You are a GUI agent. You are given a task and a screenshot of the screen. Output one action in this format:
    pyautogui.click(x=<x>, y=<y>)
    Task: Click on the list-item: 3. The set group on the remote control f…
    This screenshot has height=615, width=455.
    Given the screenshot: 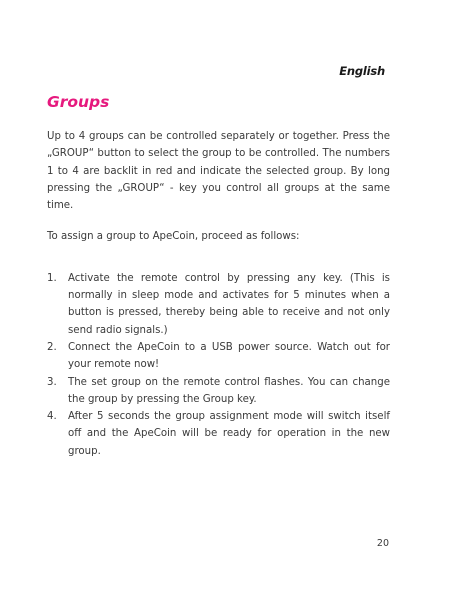 What is the action you would take?
    pyautogui.click(x=218, y=391)
    